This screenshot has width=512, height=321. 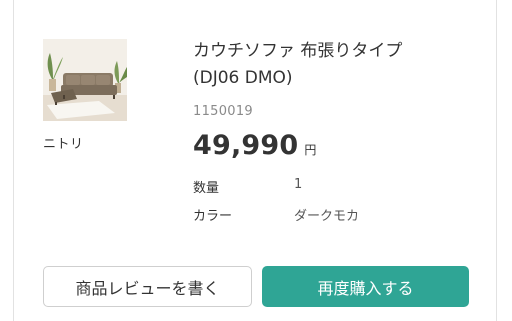 I want to click on product-title-line1: カウチソファ 布張りタイプ, so click(x=298, y=51).